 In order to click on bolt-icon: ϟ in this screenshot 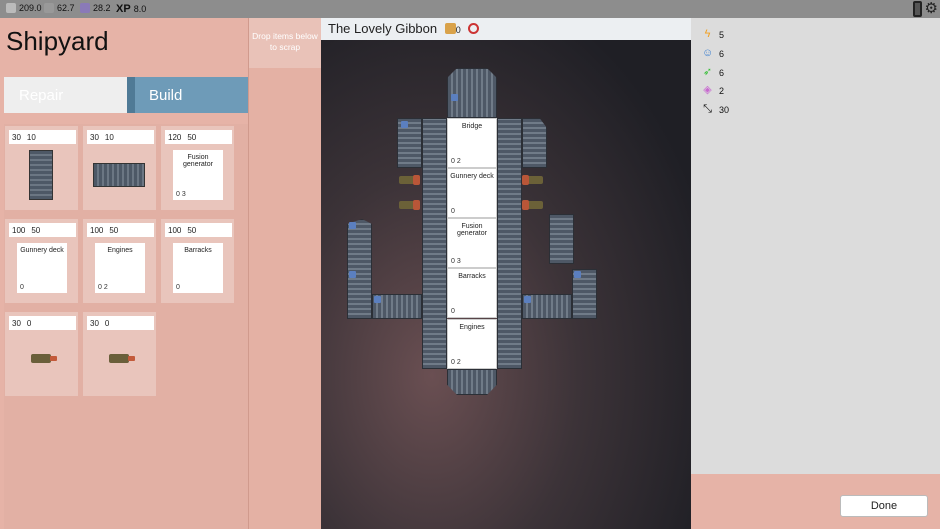, I will do `click(707, 34)`.